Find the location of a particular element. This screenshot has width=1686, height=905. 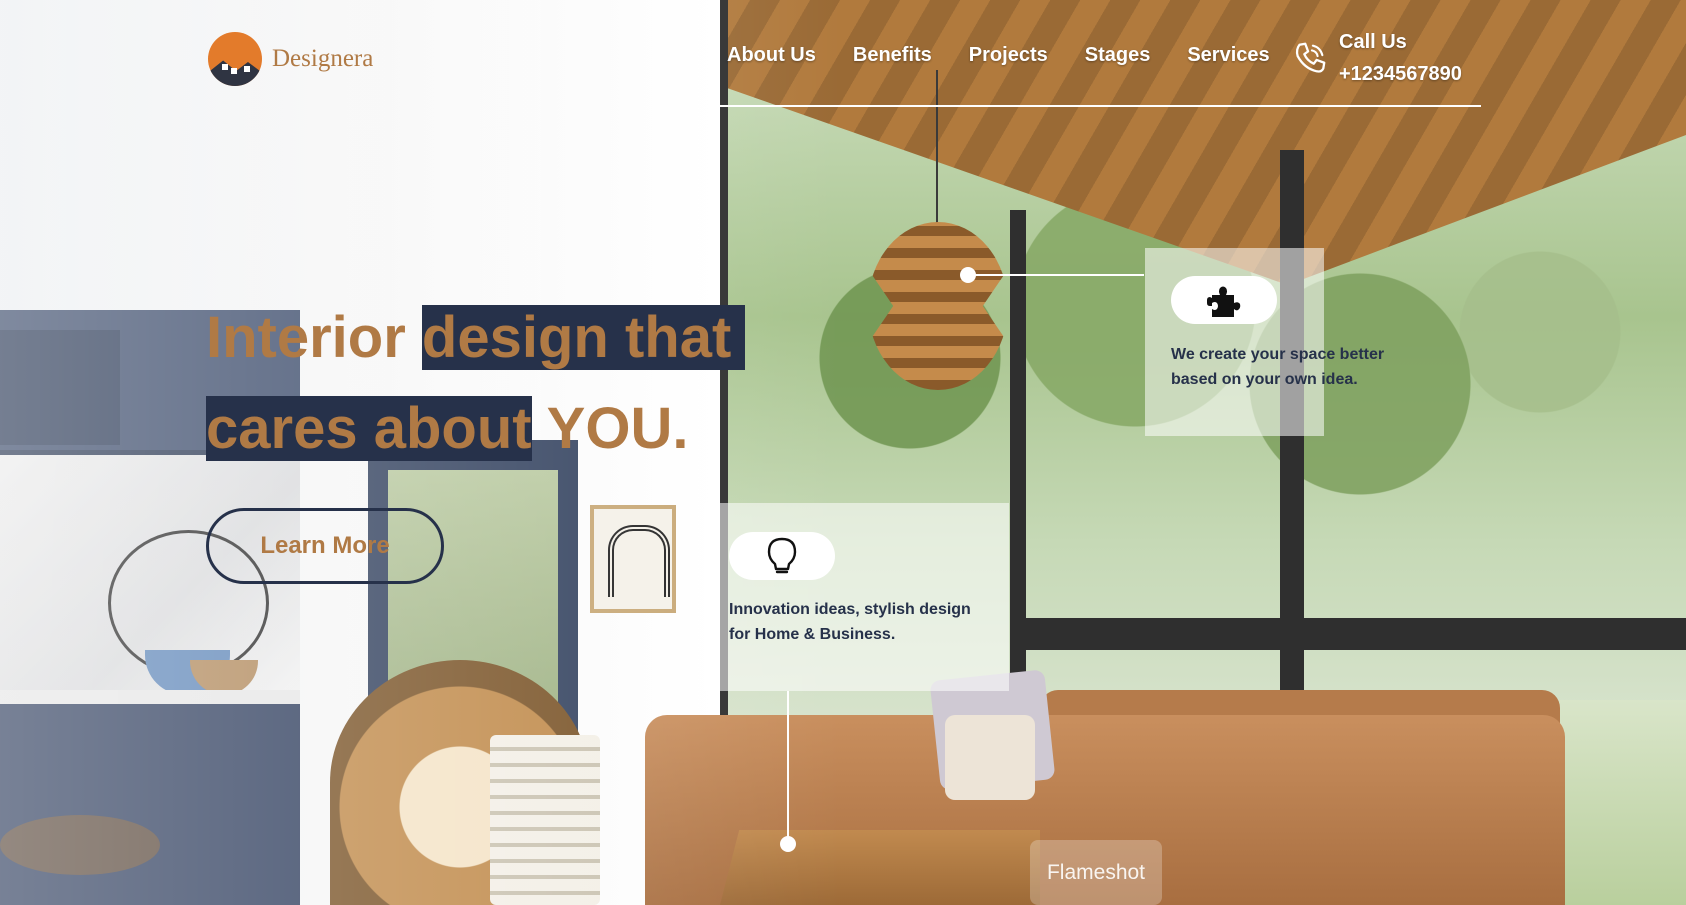

phone-icon is located at coordinates (1310, 57).